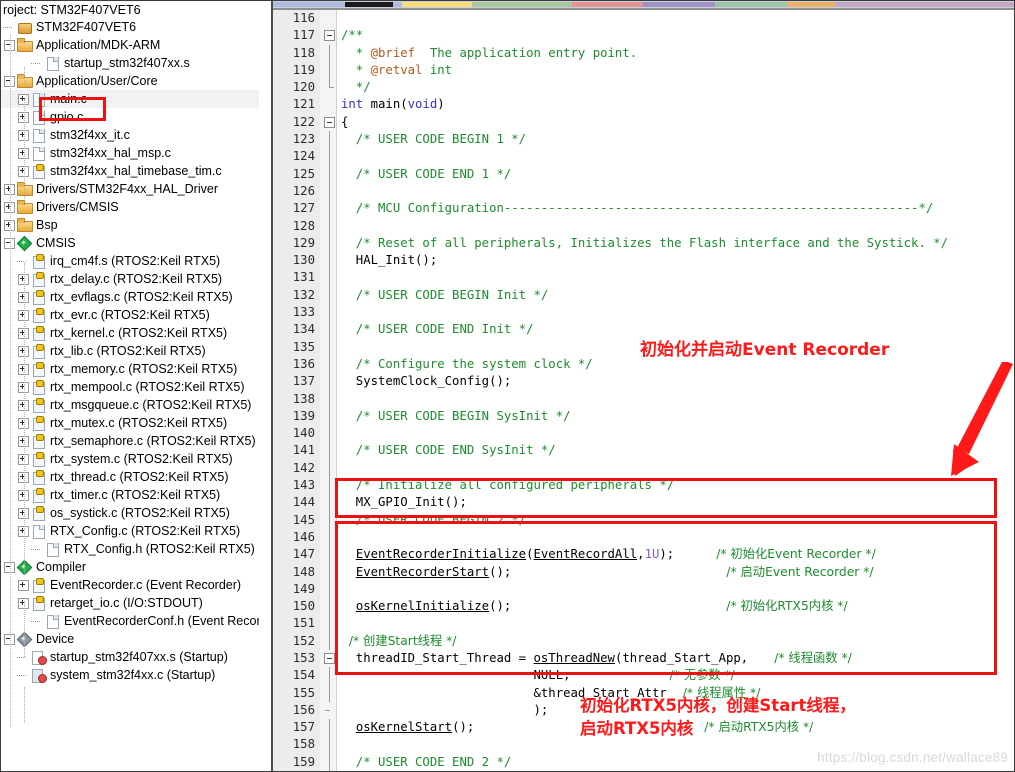 The height and width of the screenshot is (772, 1015). What do you see at coordinates (135, 495) in the screenshot?
I see `tree-item-rtx-timer-c-rtos2-keil-rtx5: rtx_timer.c (RTOS2:Keil RTX5)` at bounding box center [135, 495].